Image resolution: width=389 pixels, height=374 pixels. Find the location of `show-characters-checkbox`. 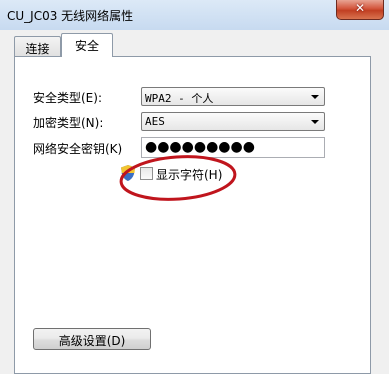

show-characters-checkbox is located at coordinates (146, 173).